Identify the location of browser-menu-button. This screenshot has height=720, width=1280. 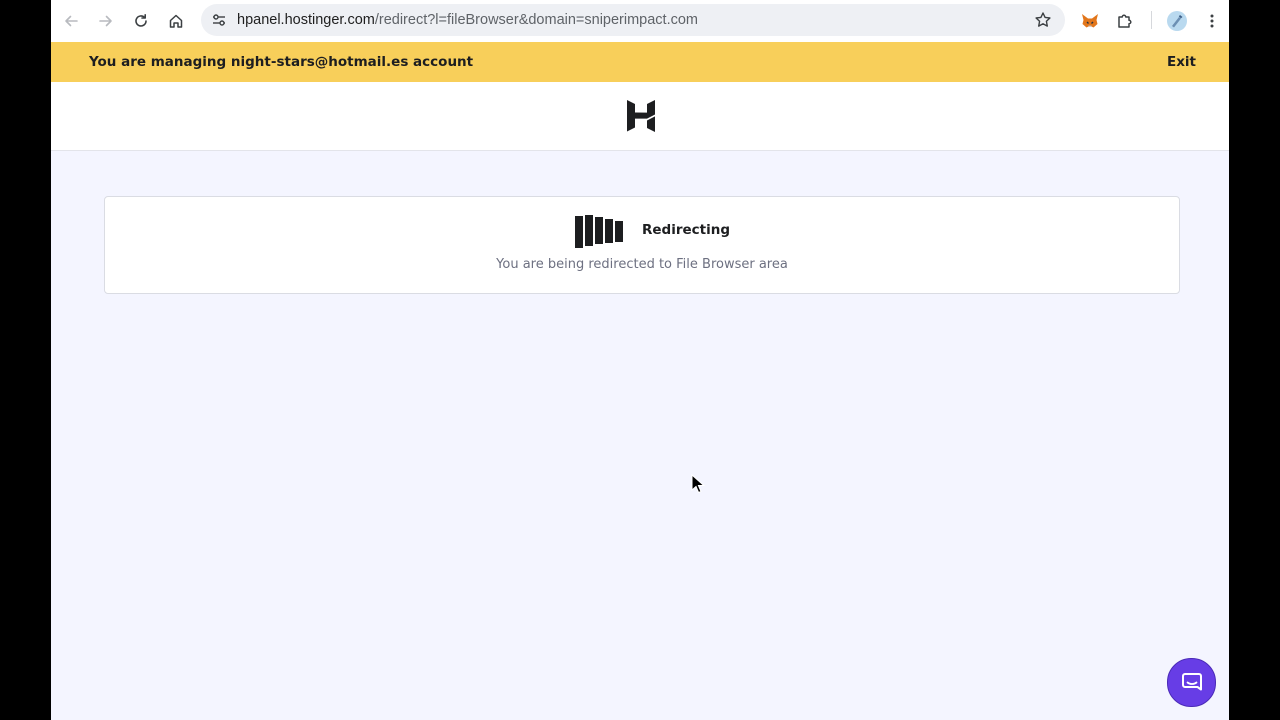
(1212, 21).